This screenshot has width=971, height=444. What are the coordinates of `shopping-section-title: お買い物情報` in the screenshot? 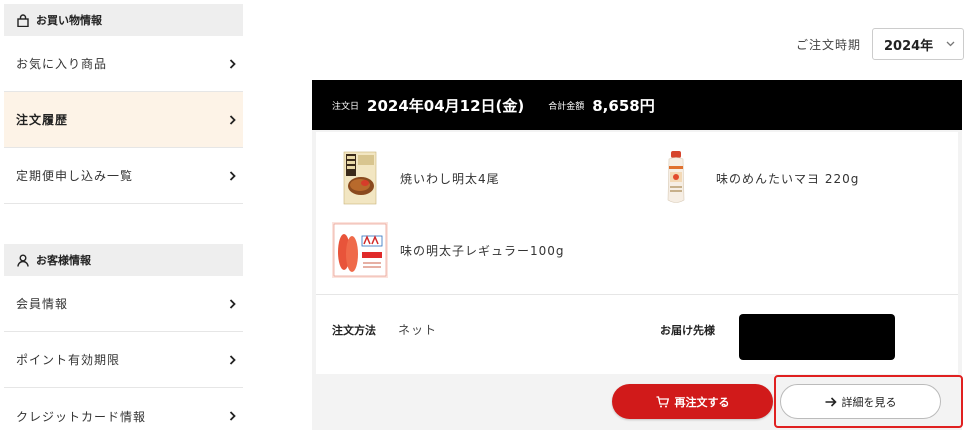 It's located at (69, 20).